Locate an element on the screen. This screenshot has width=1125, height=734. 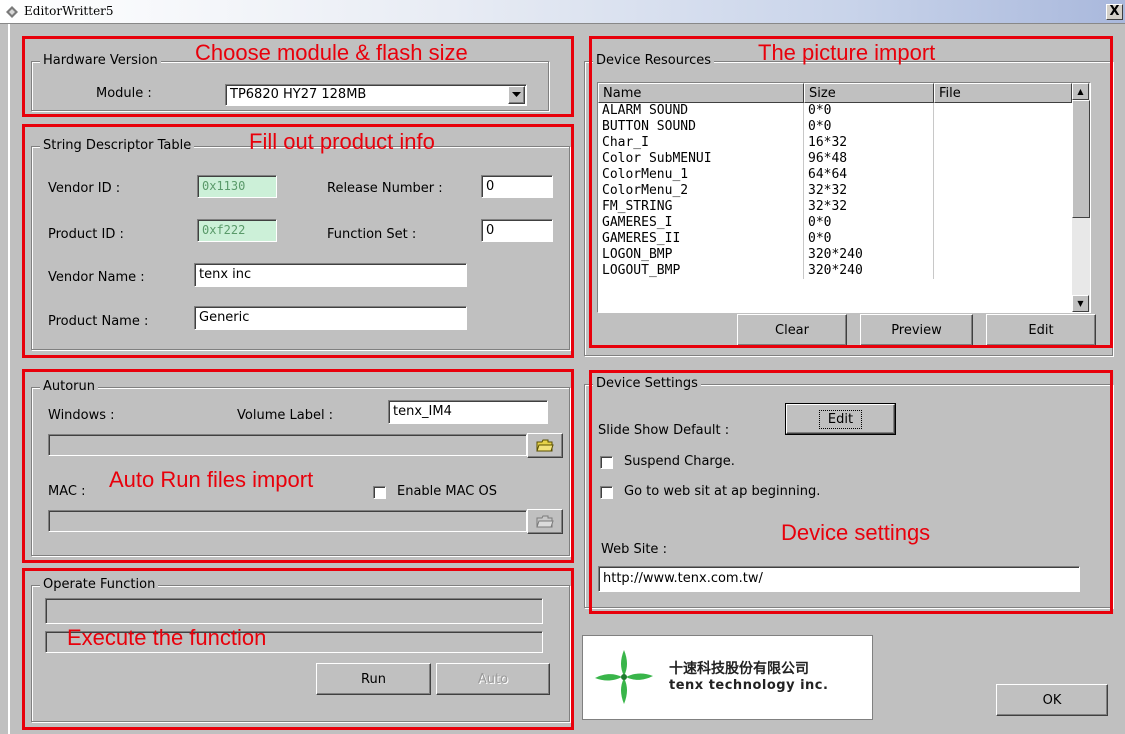
preview-button: Preview is located at coordinates (916, 330).